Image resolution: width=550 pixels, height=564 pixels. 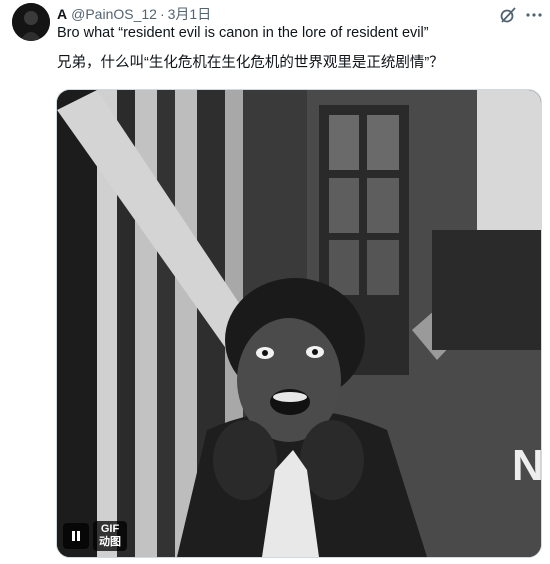 I want to click on user-handle: @PainOS_12, so click(x=114, y=14).